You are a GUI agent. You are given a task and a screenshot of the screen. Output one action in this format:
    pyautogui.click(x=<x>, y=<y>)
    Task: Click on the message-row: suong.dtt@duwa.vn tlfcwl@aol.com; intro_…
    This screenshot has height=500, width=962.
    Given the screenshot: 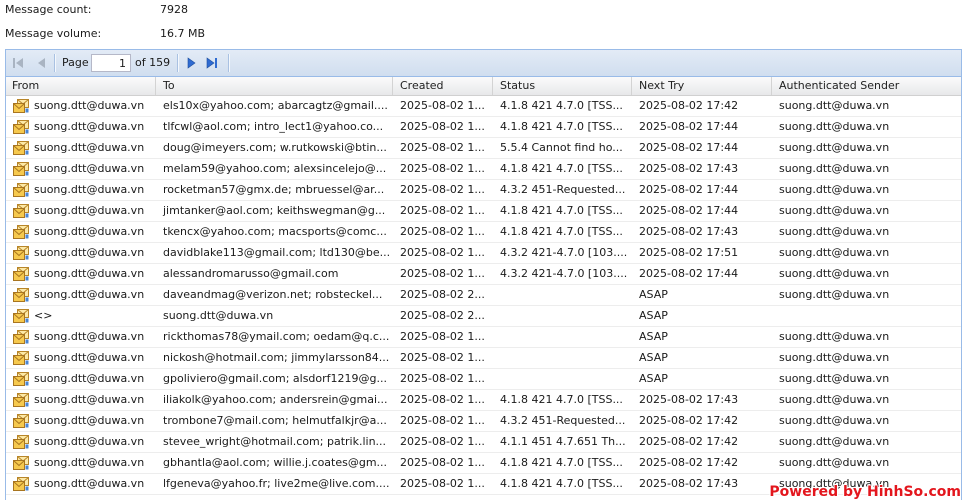 What is the action you would take?
    pyautogui.click(x=483, y=127)
    